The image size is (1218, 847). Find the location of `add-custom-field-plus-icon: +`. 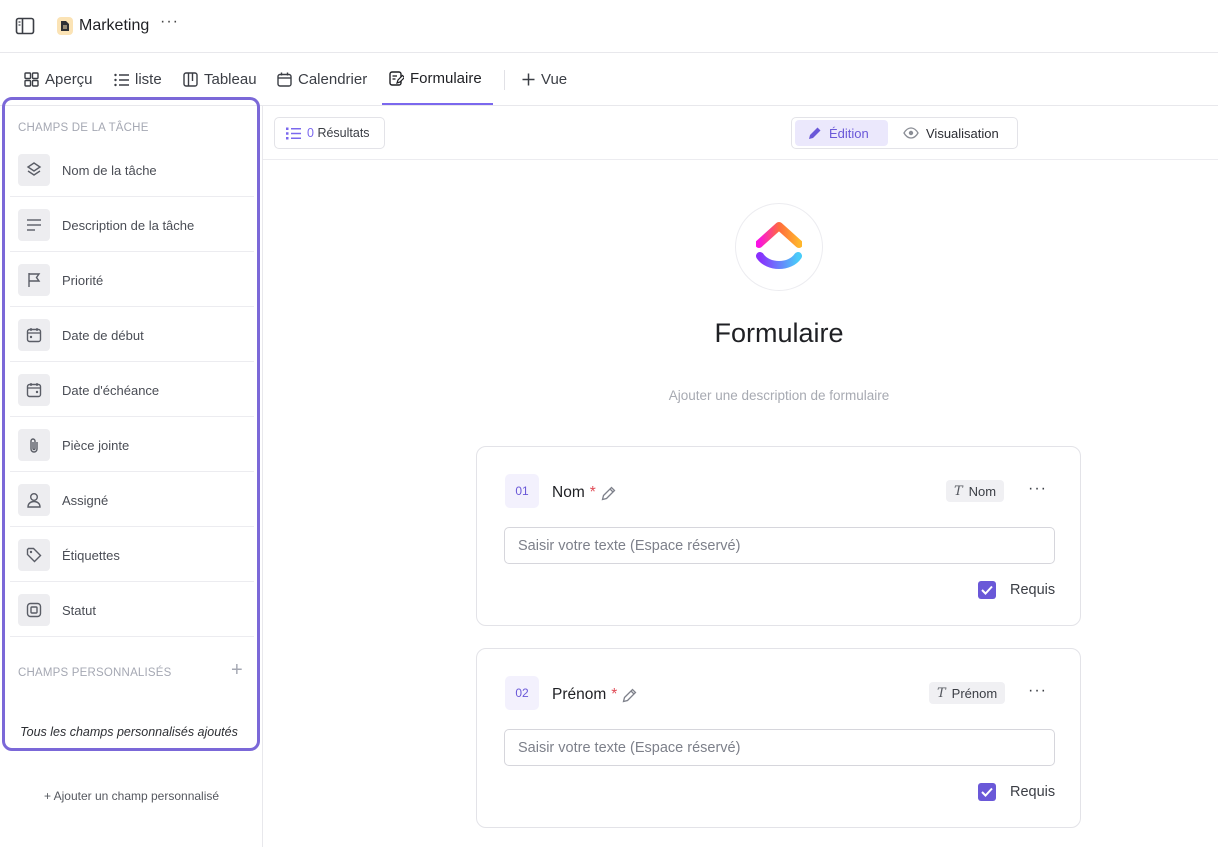

add-custom-field-plus-icon: + is located at coordinates (237, 670).